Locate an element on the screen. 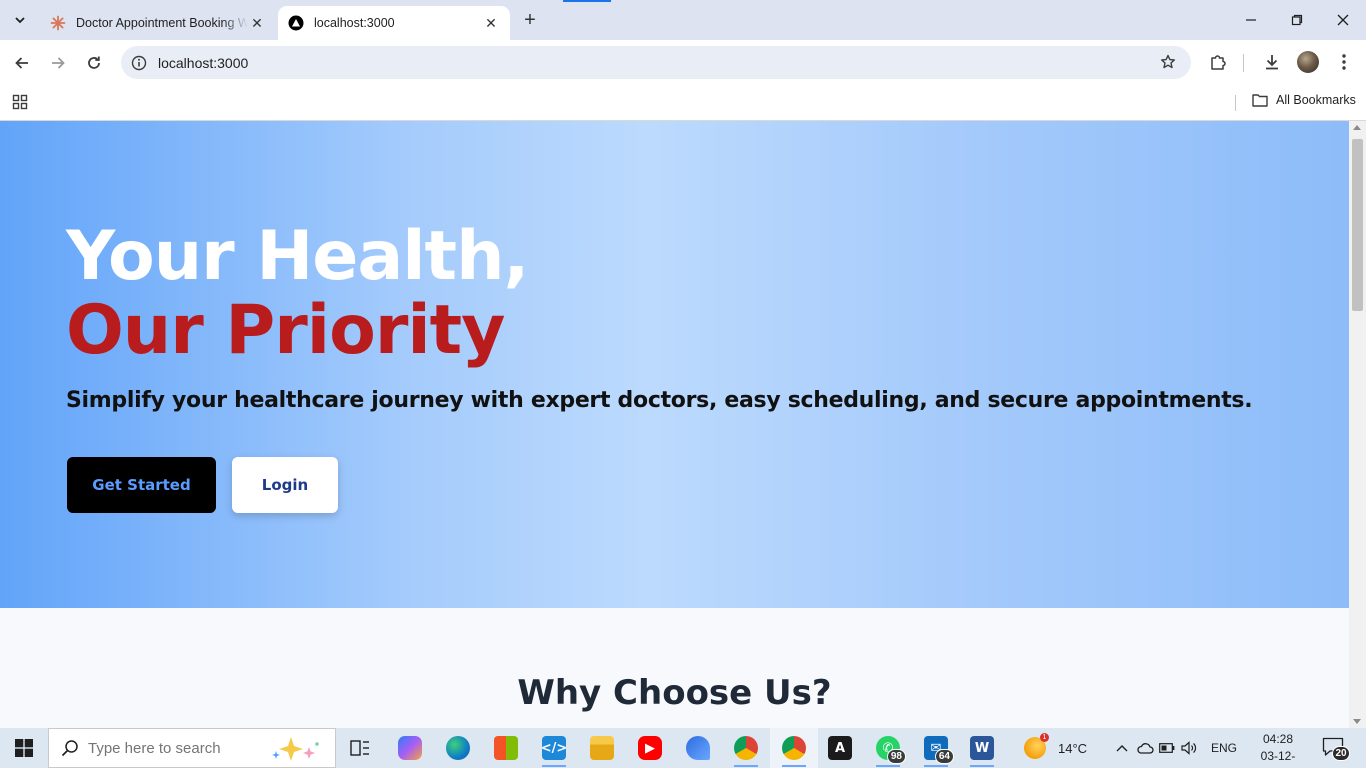  vscode-icon: </> is located at coordinates (554, 748).